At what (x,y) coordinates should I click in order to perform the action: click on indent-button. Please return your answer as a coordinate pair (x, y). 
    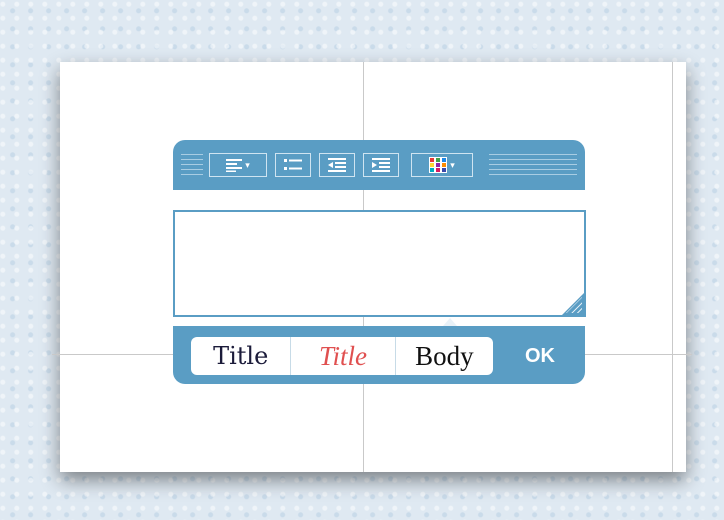
    Looking at the image, I should click on (381, 165).